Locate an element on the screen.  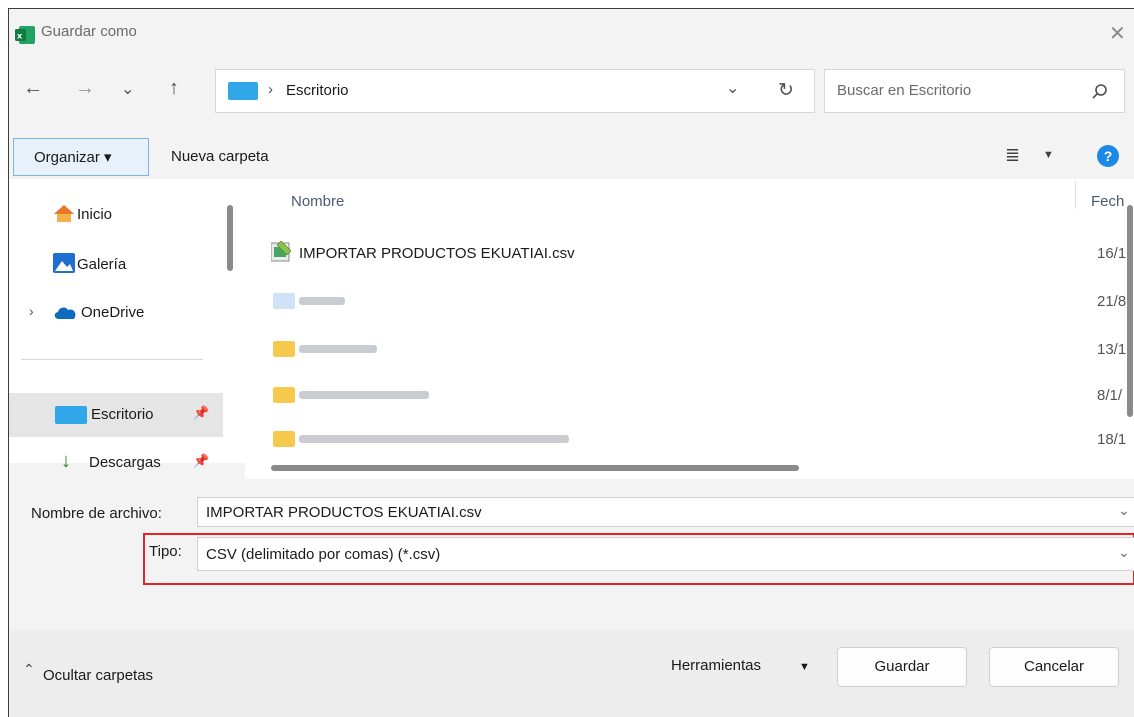
sidebar-divider is located at coordinates (112, 359).